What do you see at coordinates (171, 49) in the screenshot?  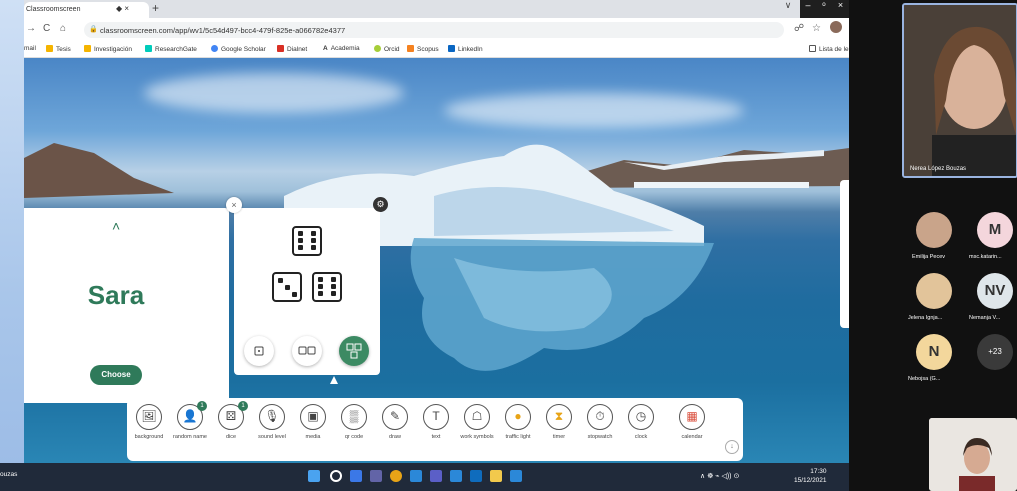 I see `bookmark-item: ResearchGate` at bounding box center [171, 49].